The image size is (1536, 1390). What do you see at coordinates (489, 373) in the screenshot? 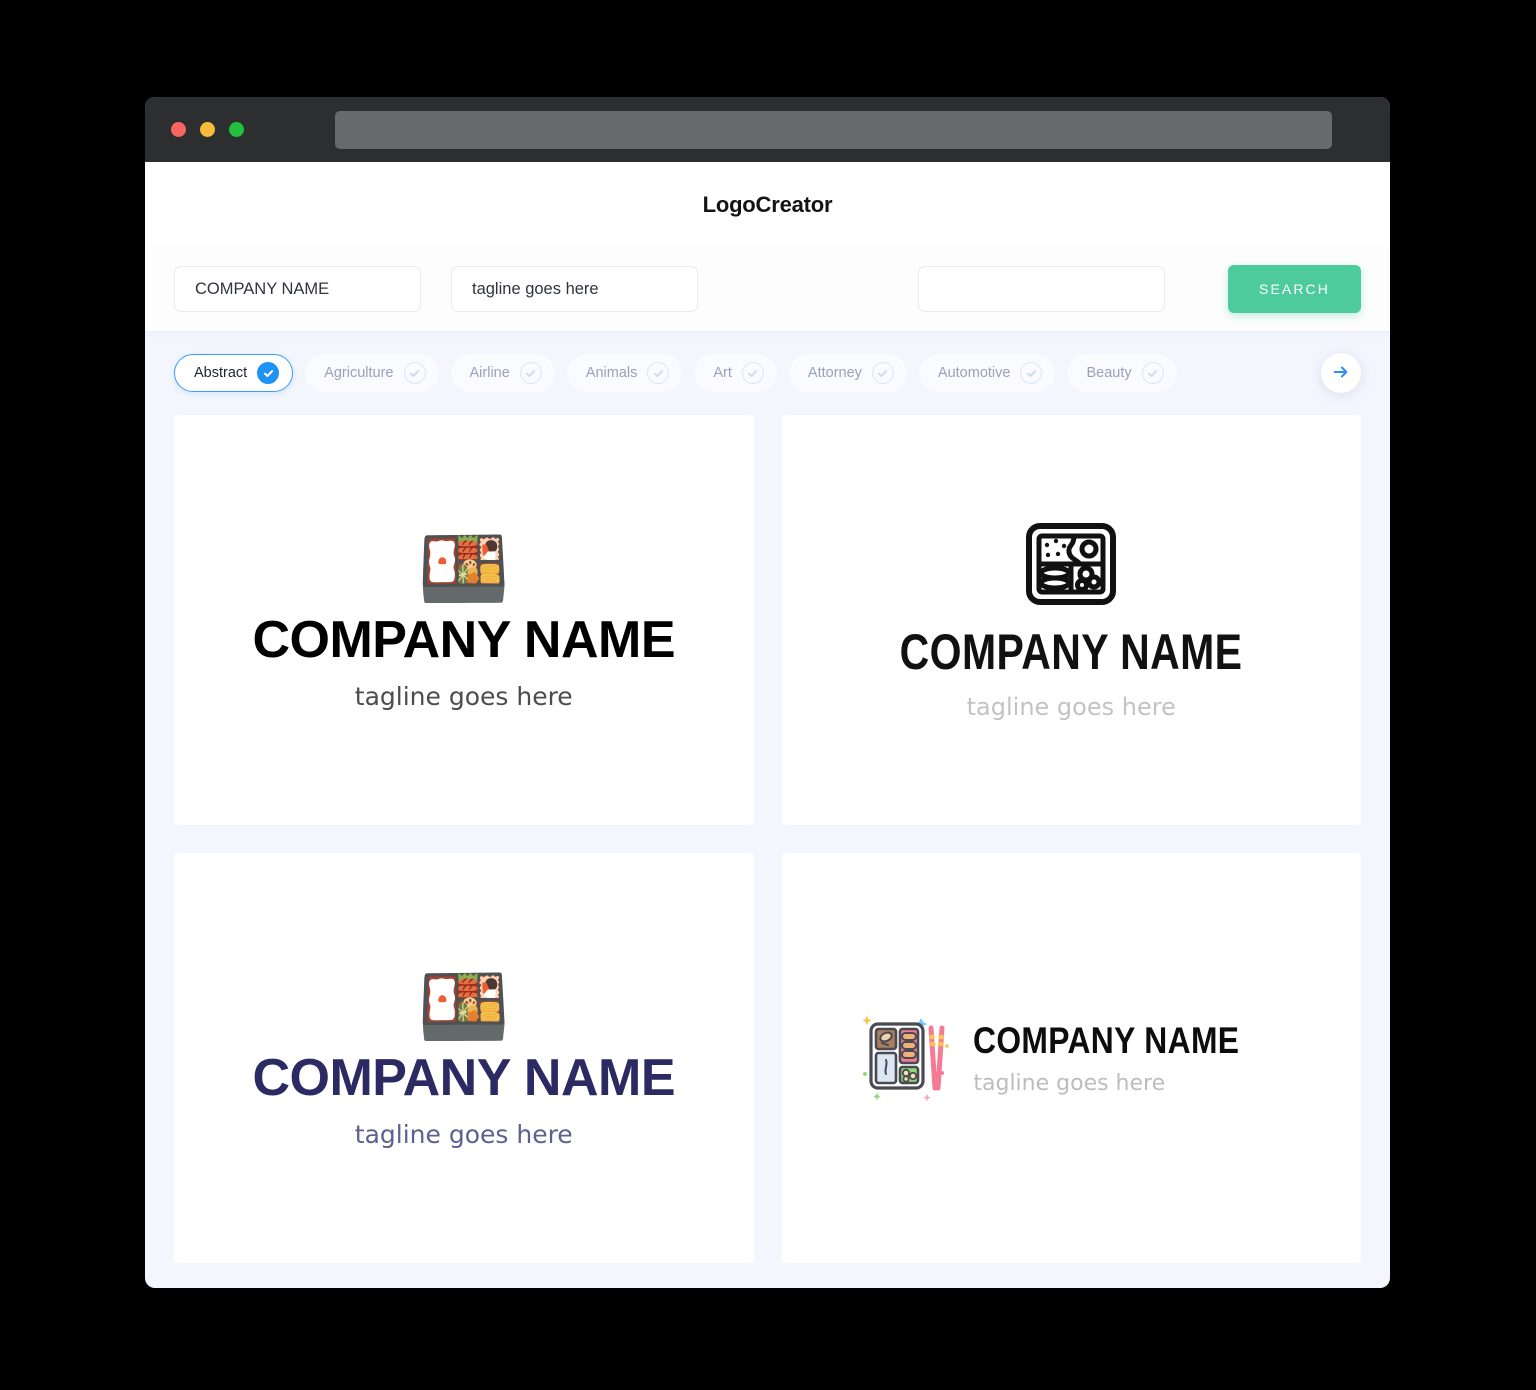
I see `category-chip-label: Airline` at bounding box center [489, 373].